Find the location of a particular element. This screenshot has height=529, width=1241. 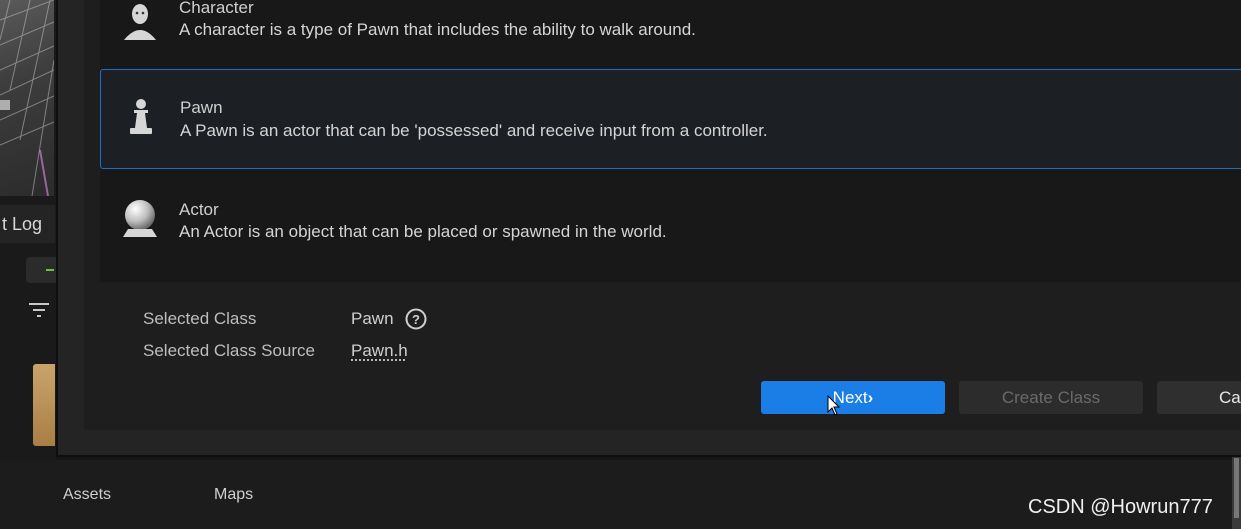

pawn-icon is located at coordinates (141, 118).